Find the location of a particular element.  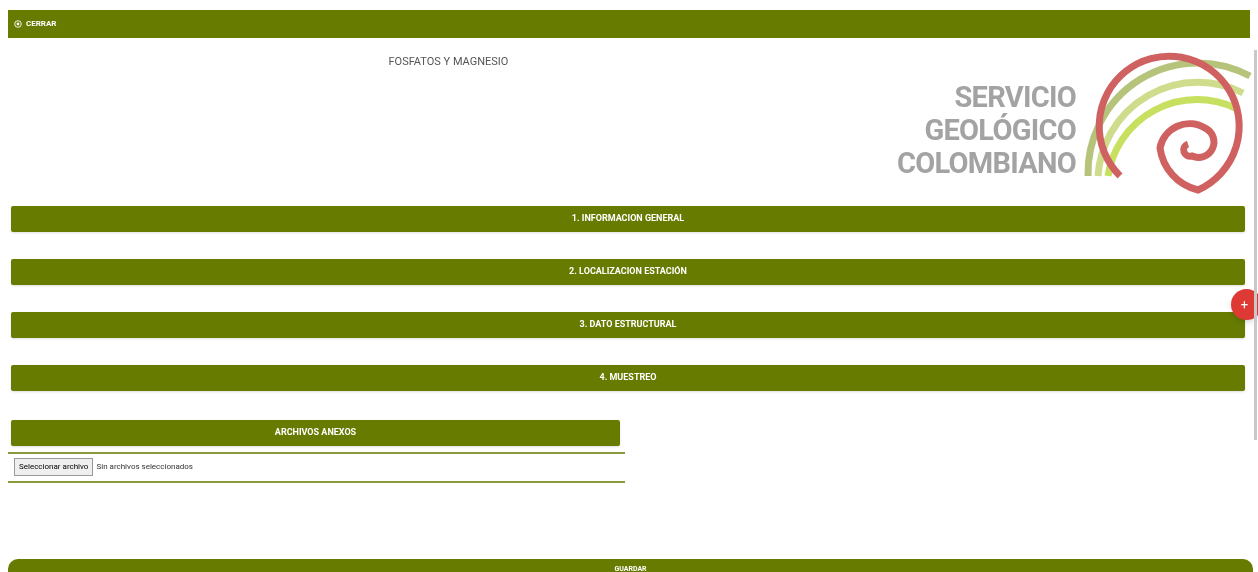

section-header: 4. MUESTREO is located at coordinates (628, 378).